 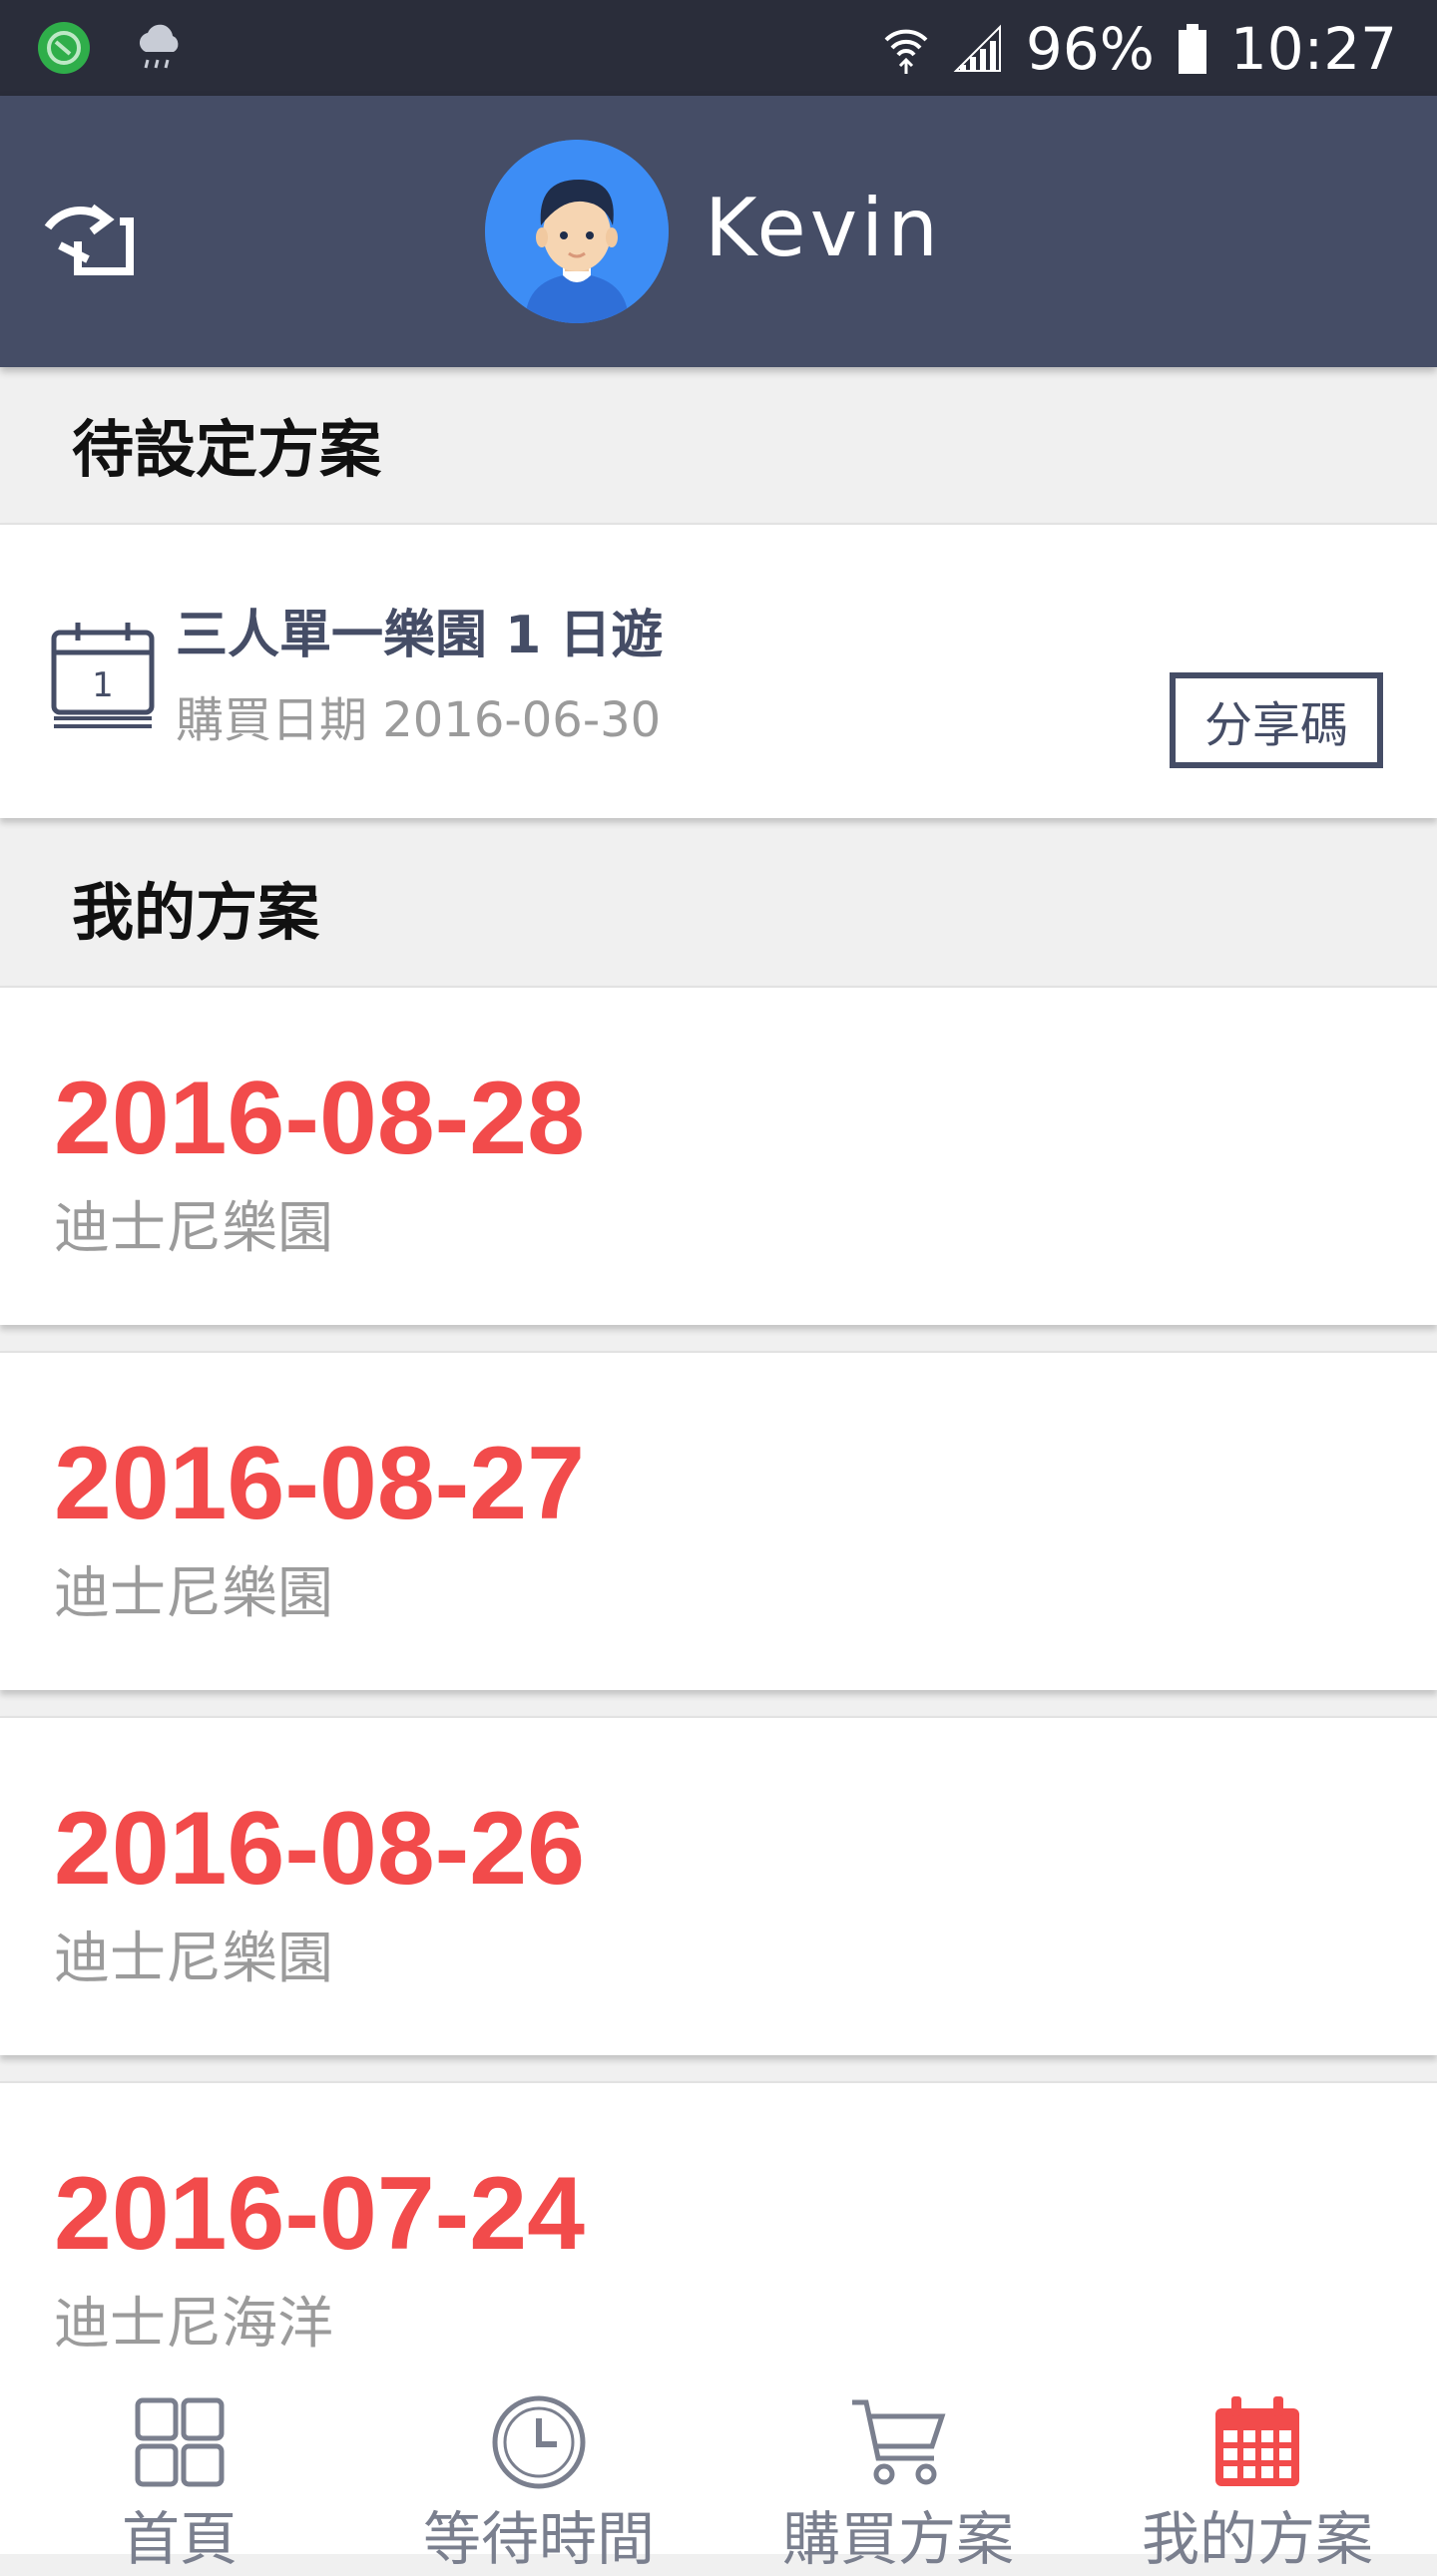 I want to click on weather-rain-icon, so click(x=159, y=46).